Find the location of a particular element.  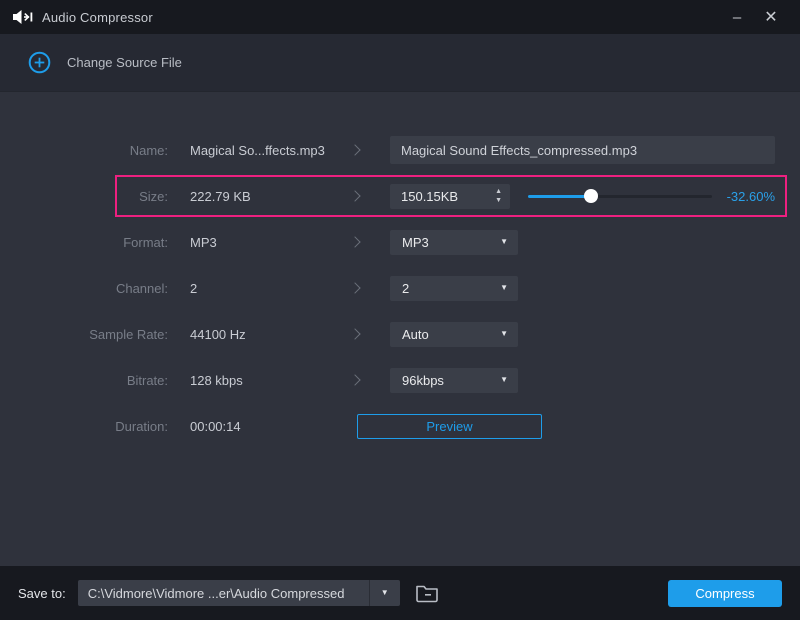

duration-label: Duration: is located at coordinates (141, 426).